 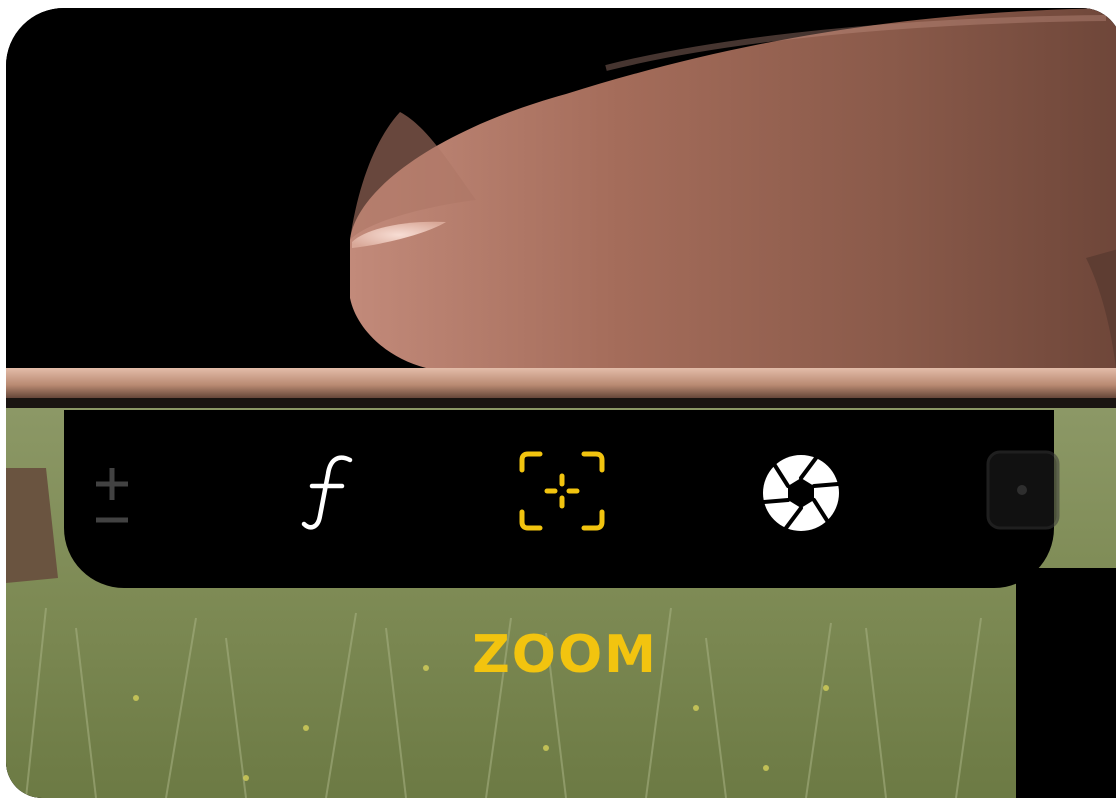 I want to click on focus-frame-icon, so click(x=562, y=491).